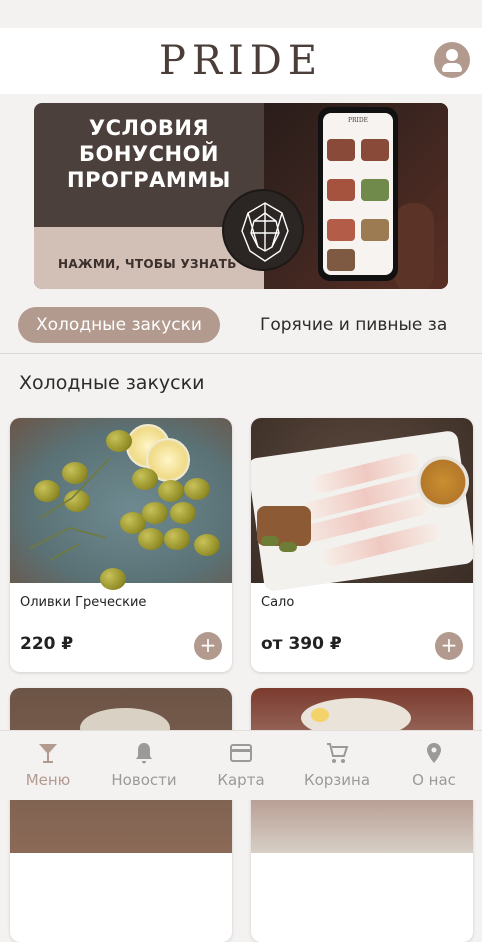 The width and height of the screenshot is (482, 942). What do you see at coordinates (434, 766) in the screenshot?
I see `nav-about: О нас` at bounding box center [434, 766].